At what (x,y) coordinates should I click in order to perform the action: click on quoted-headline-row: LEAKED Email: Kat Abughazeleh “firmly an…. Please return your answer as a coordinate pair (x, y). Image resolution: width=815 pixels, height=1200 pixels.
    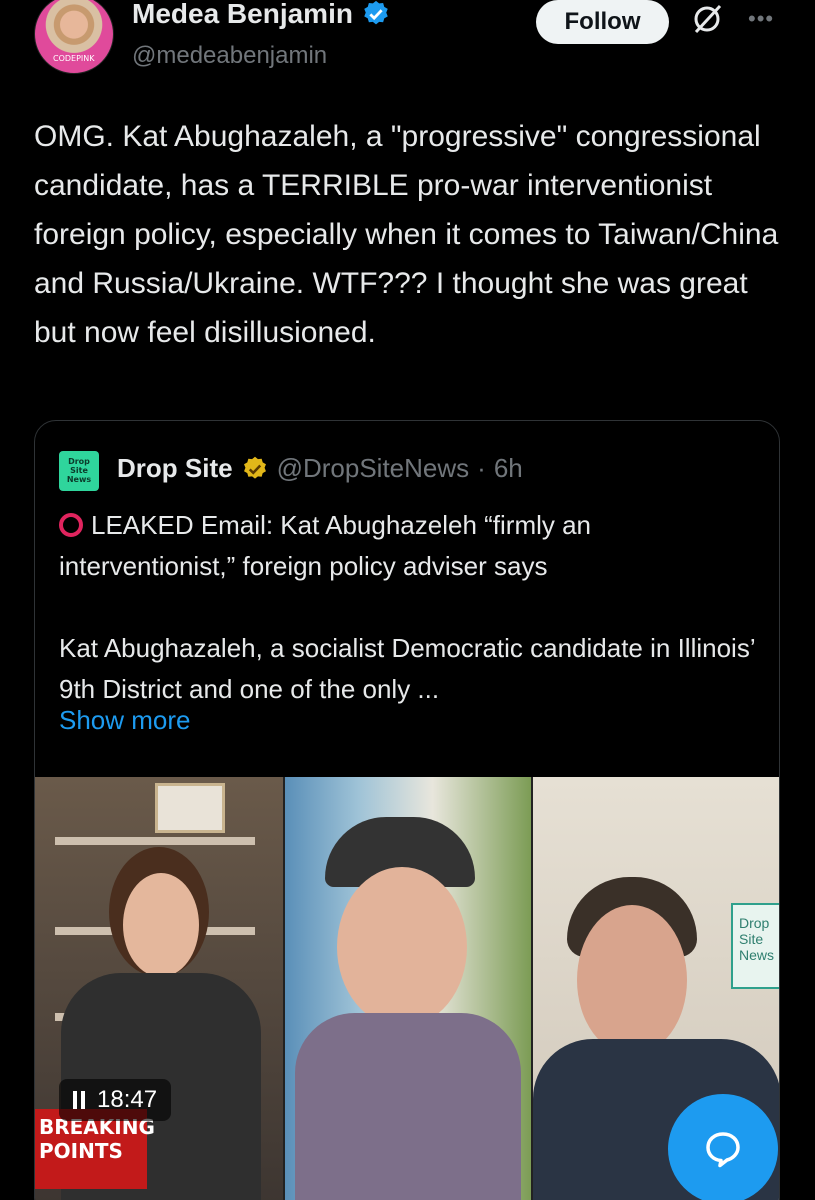
    Looking at the image, I should click on (409, 546).